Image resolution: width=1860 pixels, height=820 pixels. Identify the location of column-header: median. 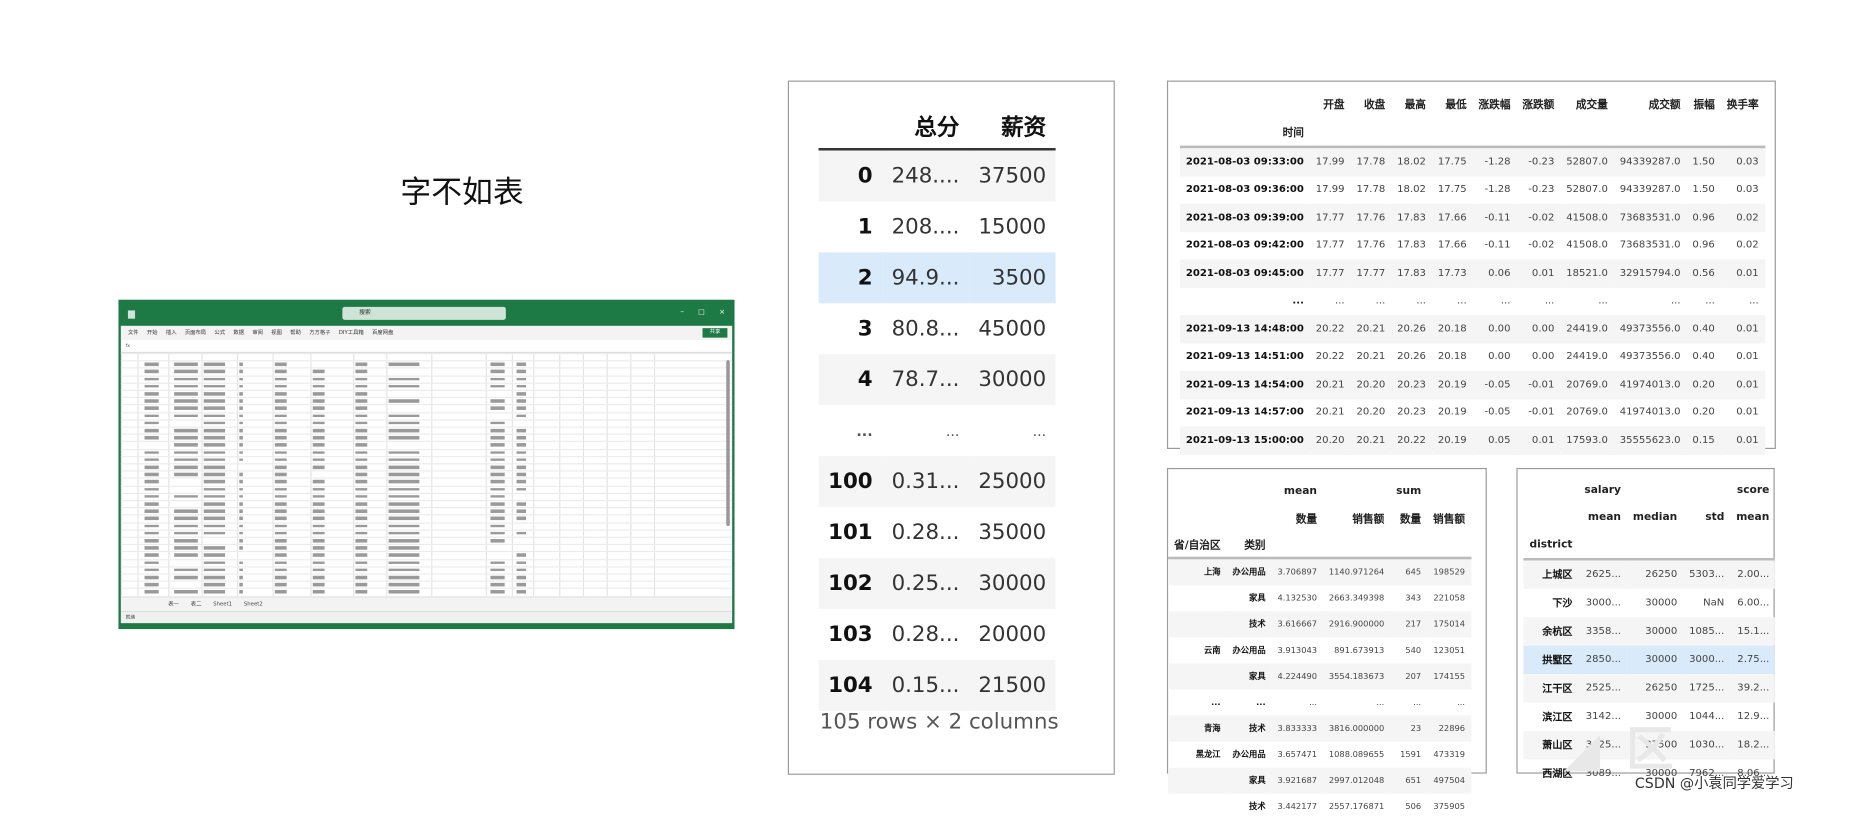
(1655, 516).